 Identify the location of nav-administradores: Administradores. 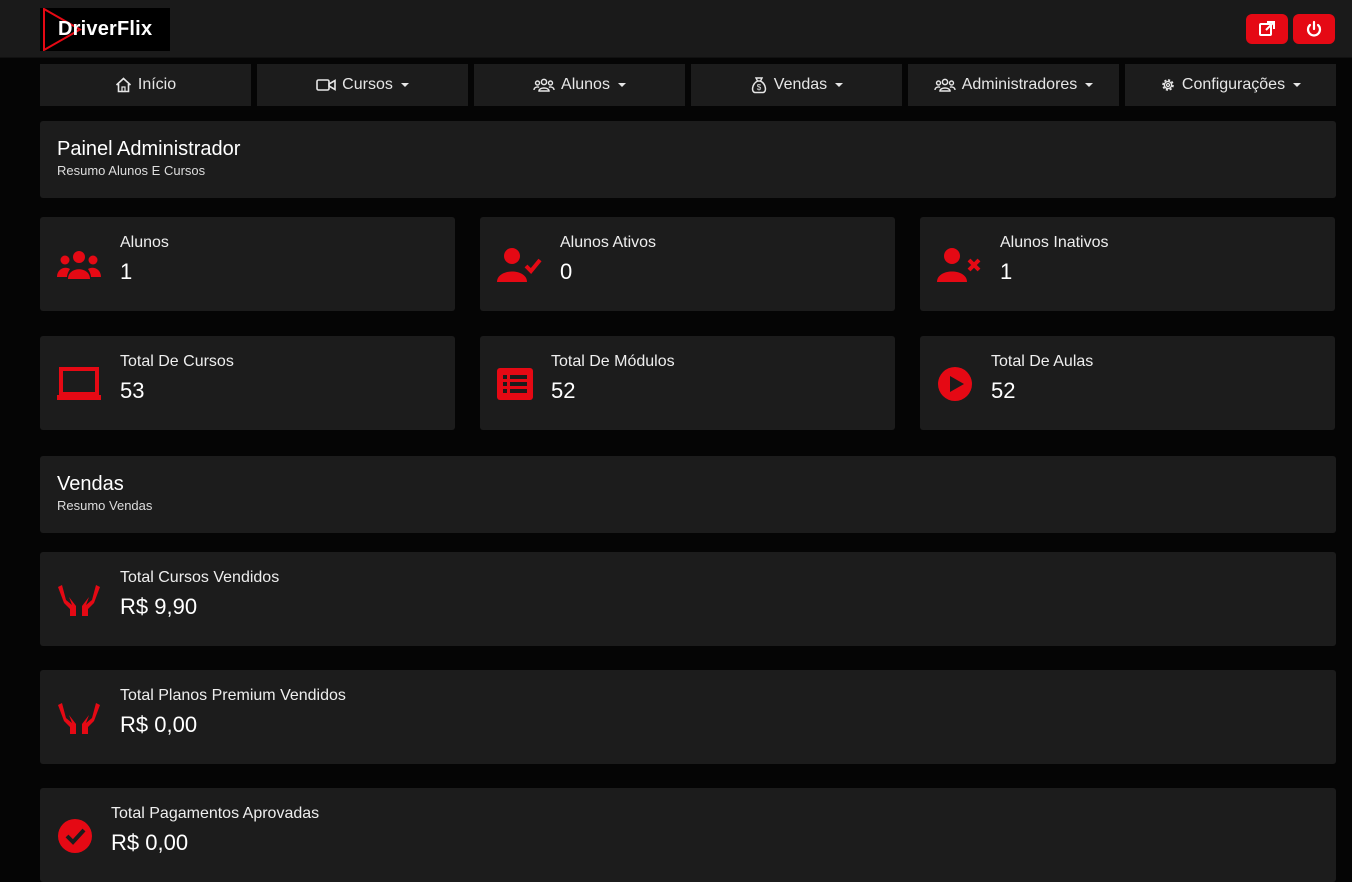
(1013, 85).